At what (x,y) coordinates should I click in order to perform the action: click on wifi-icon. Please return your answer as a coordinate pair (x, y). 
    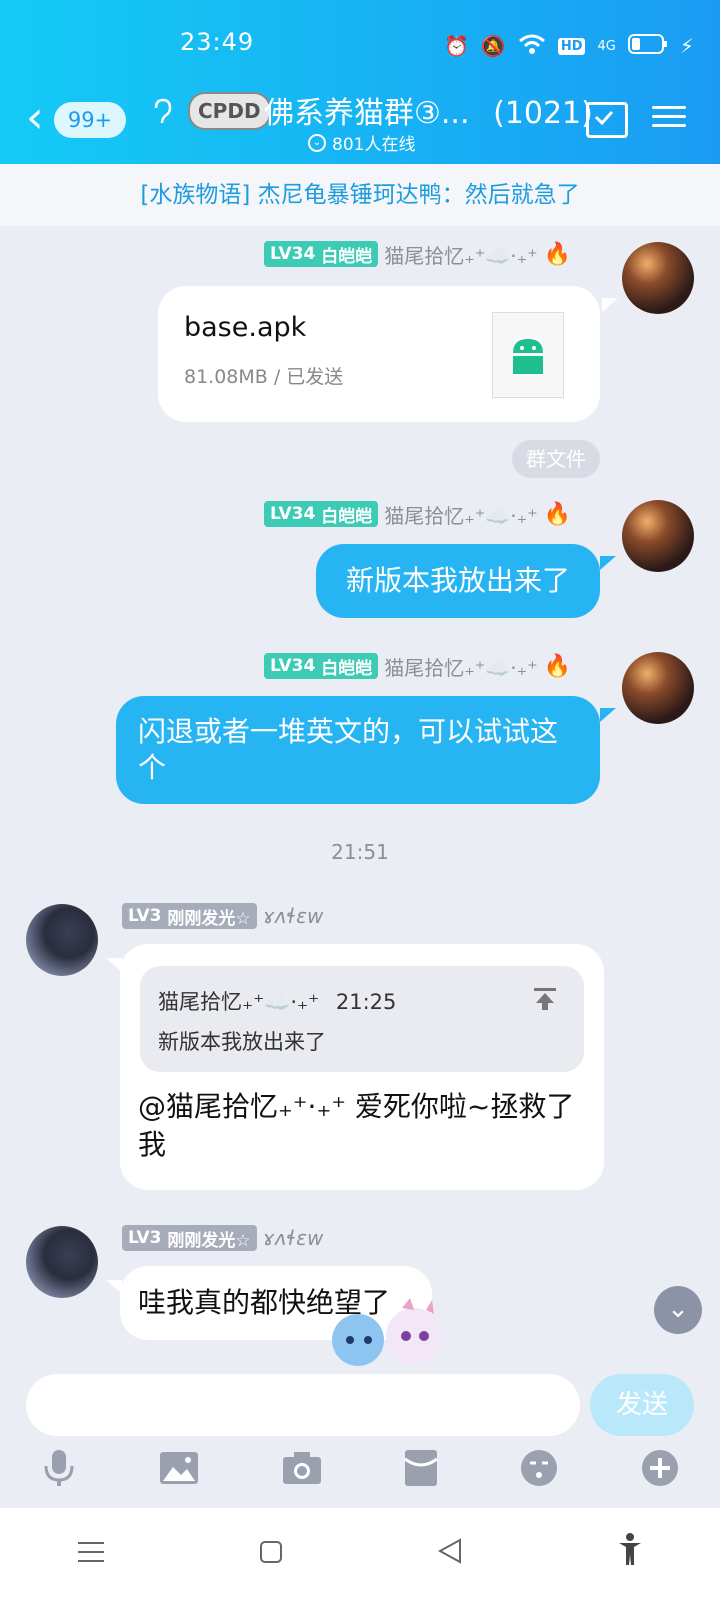
    Looking at the image, I should click on (532, 46).